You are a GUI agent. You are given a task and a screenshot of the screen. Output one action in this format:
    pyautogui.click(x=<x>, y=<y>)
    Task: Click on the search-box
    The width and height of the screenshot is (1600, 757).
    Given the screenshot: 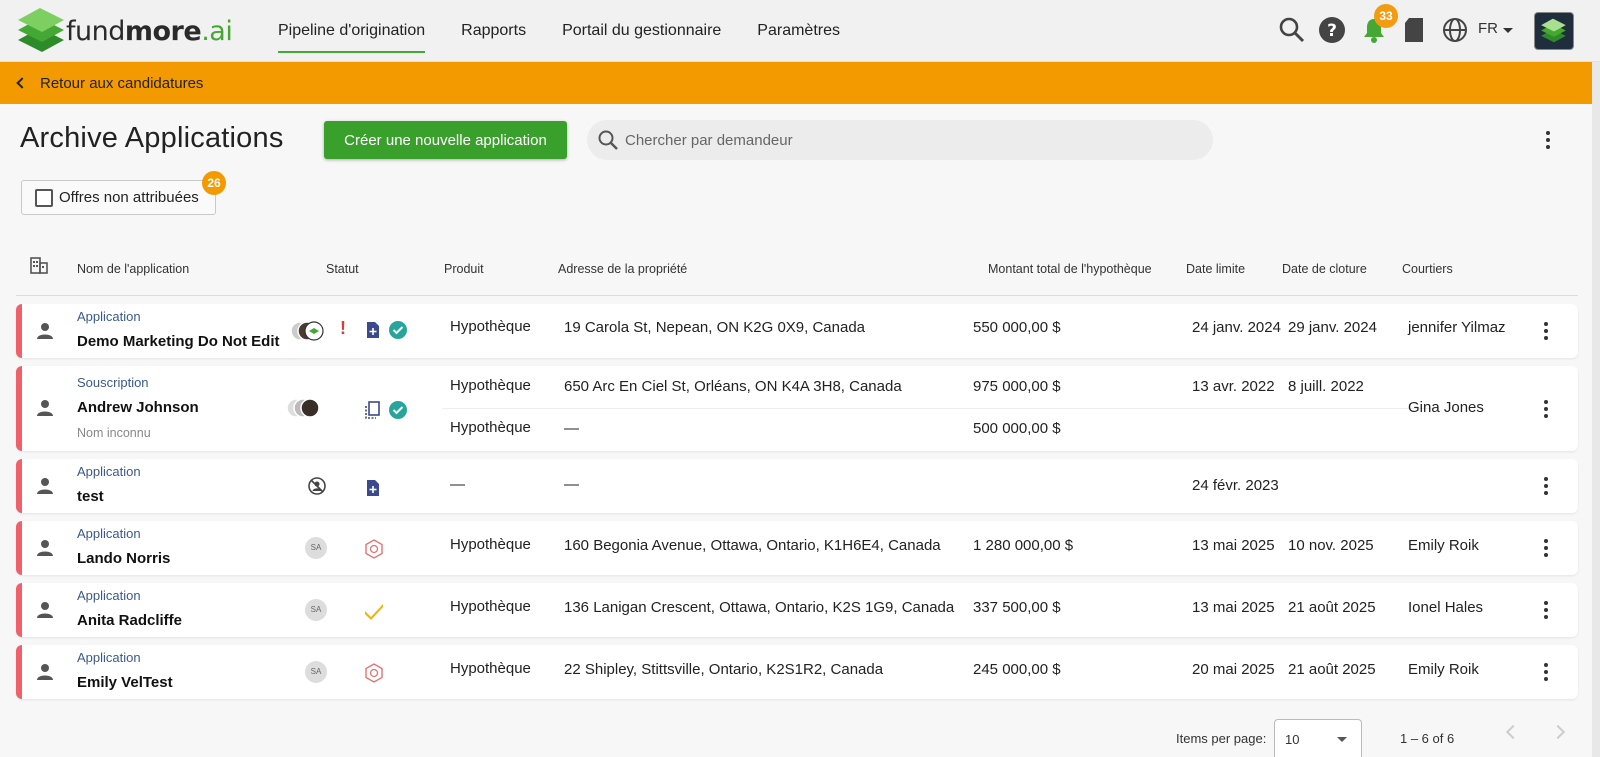 What is the action you would take?
    pyautogui.click(x=900, y=140)
    